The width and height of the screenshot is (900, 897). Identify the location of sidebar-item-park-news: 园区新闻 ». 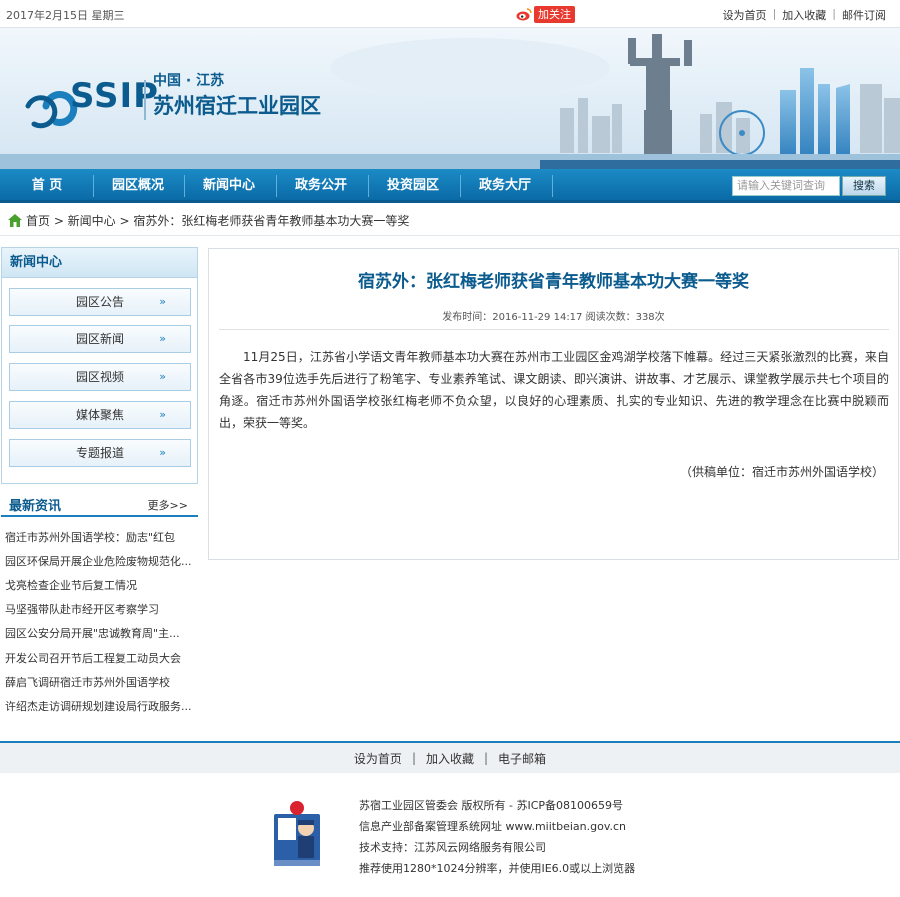
(100, 339).